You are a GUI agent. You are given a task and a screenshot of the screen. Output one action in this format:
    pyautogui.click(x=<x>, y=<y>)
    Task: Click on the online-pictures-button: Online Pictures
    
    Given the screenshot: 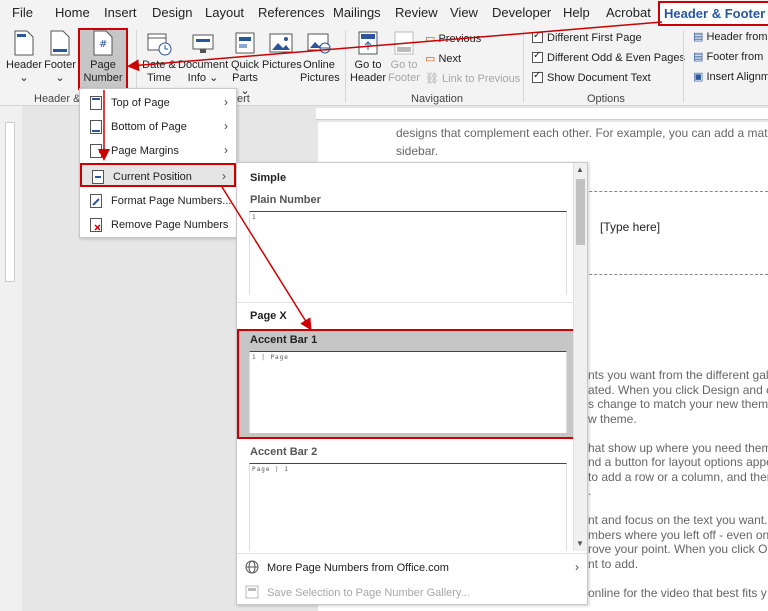 What is the action you would take?
    pyautogui.click(x=320, y=57)
    